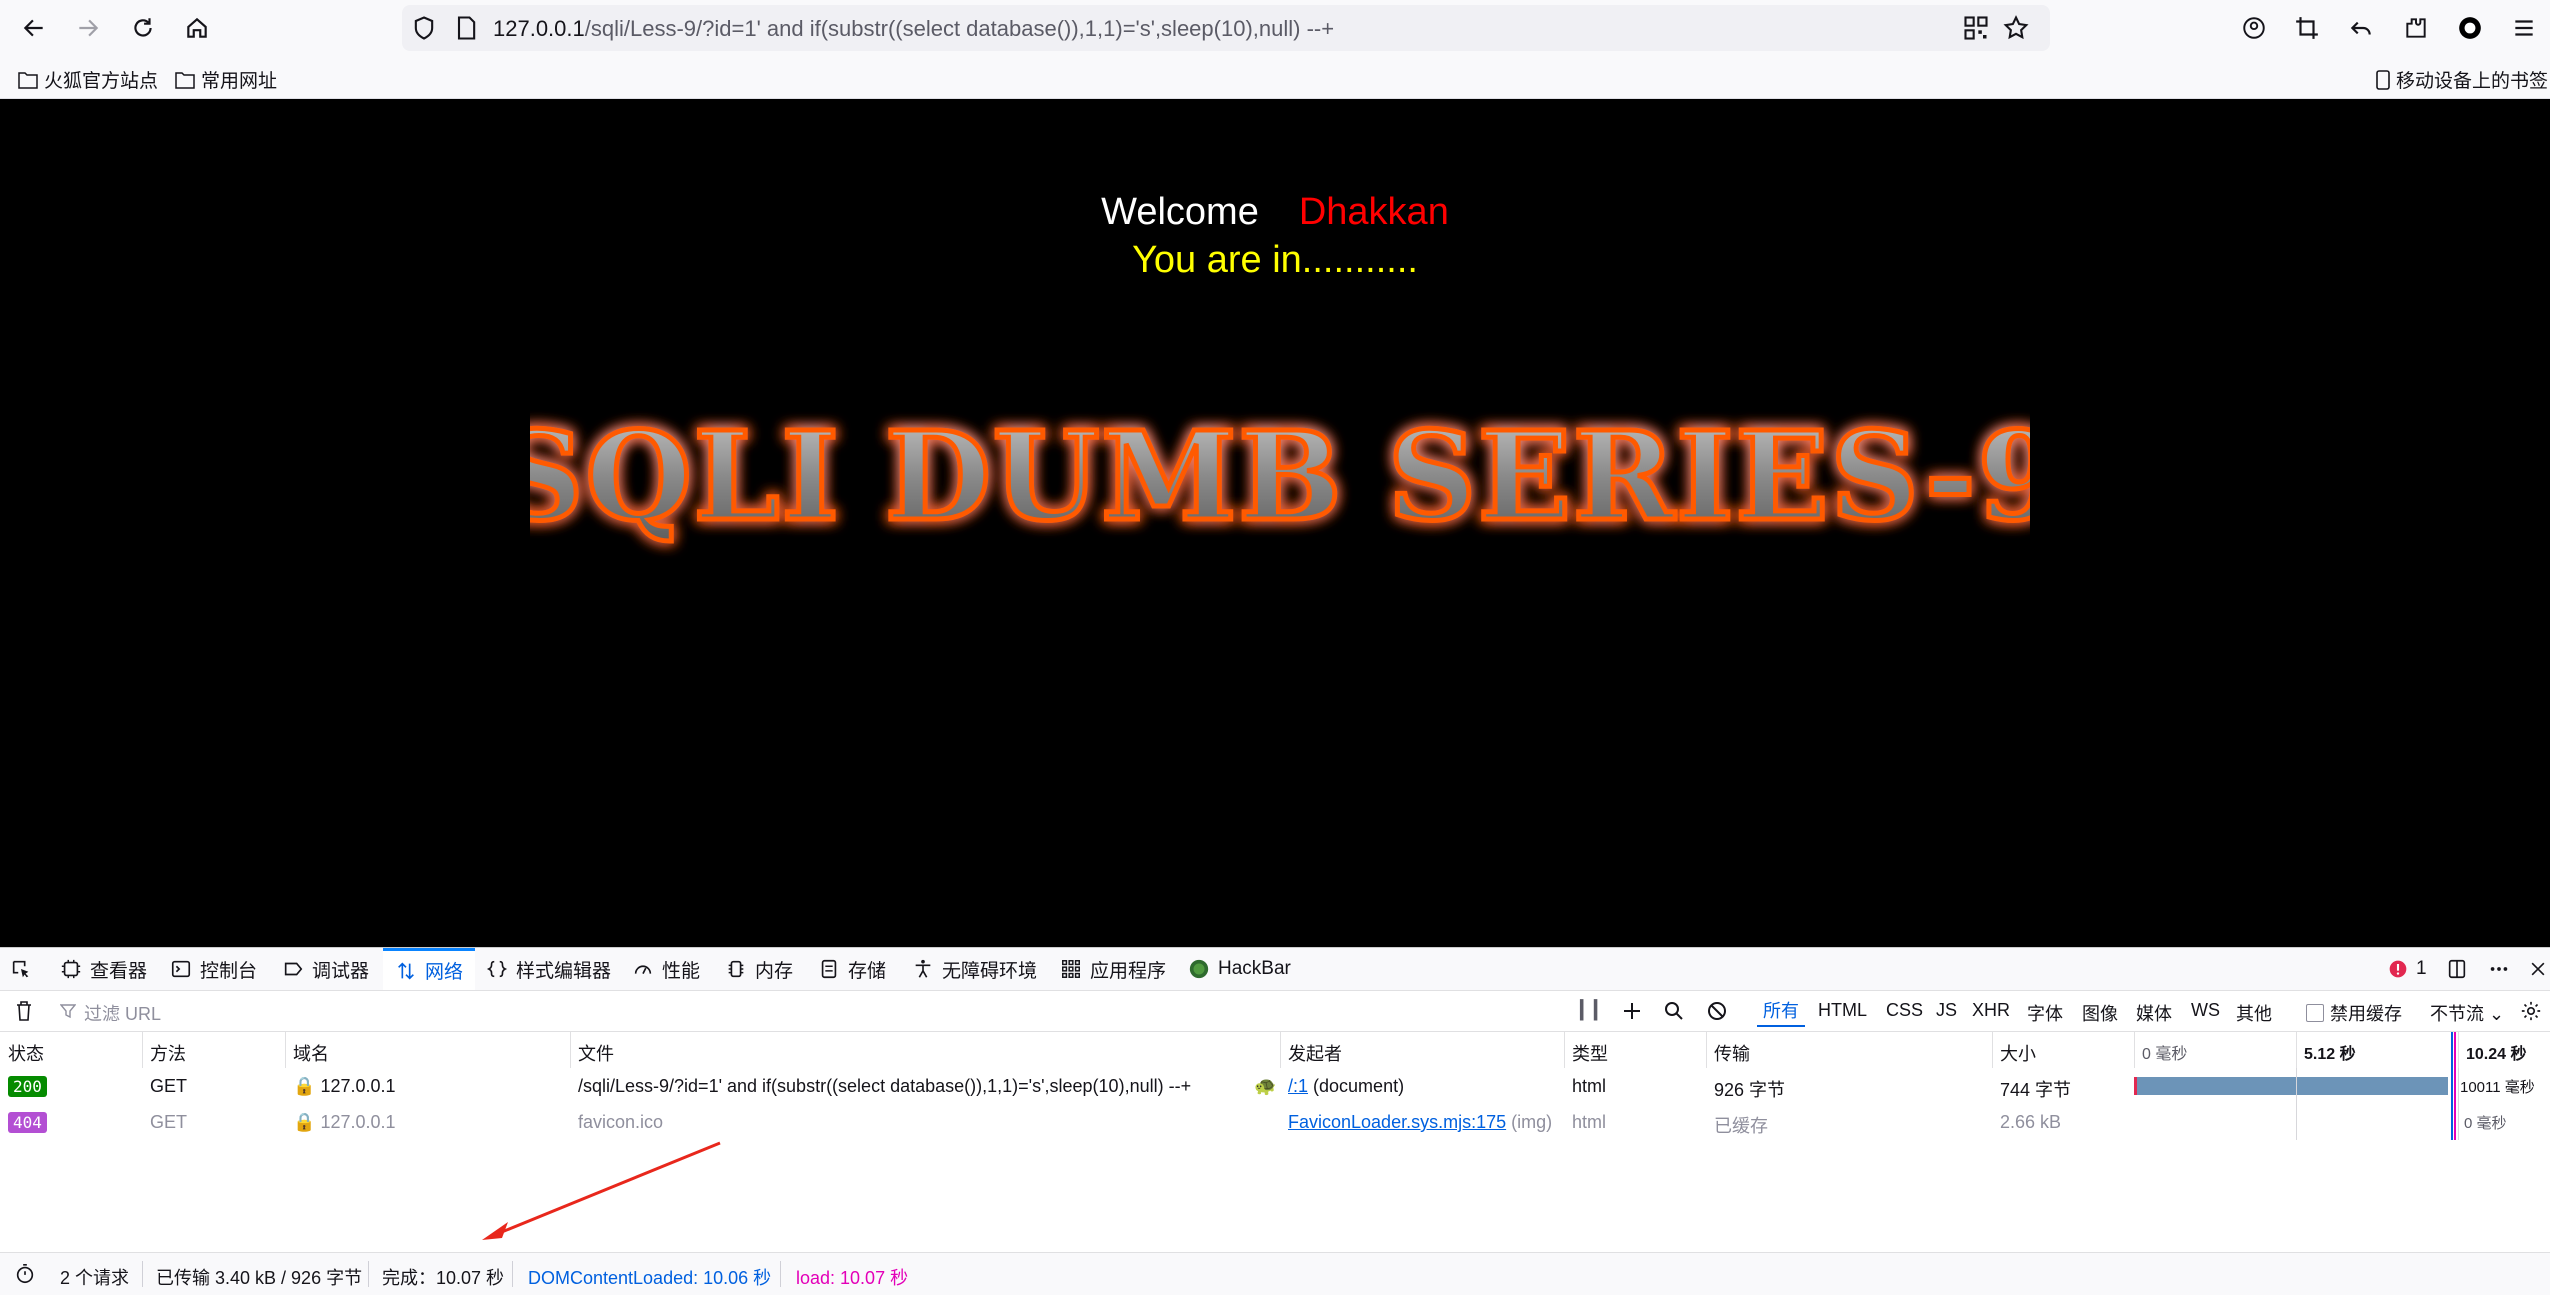 The image size is (2550, 1301). I want to click on trash-icon, so click(24, 1011).